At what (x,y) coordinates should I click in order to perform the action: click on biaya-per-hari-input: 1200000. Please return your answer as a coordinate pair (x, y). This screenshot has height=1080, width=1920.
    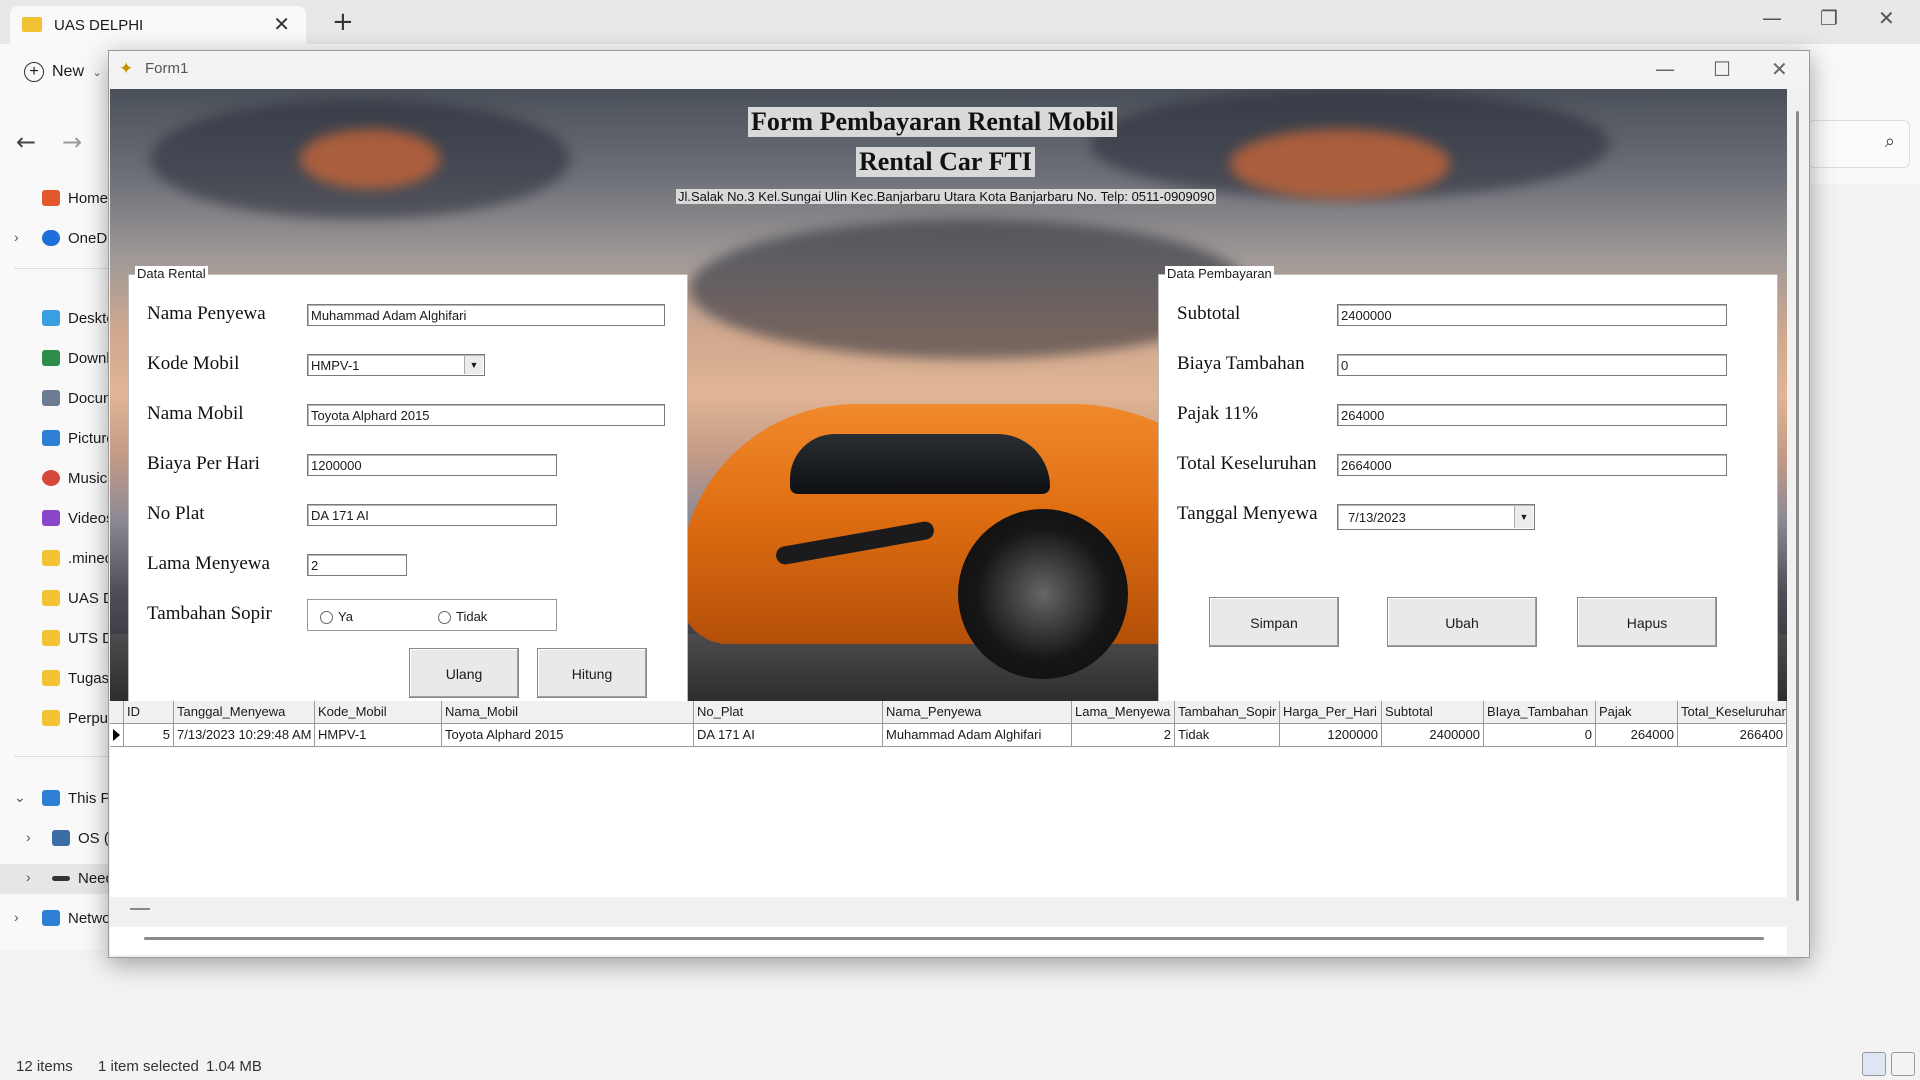
    Looking at the image, I should click on (432, 465).